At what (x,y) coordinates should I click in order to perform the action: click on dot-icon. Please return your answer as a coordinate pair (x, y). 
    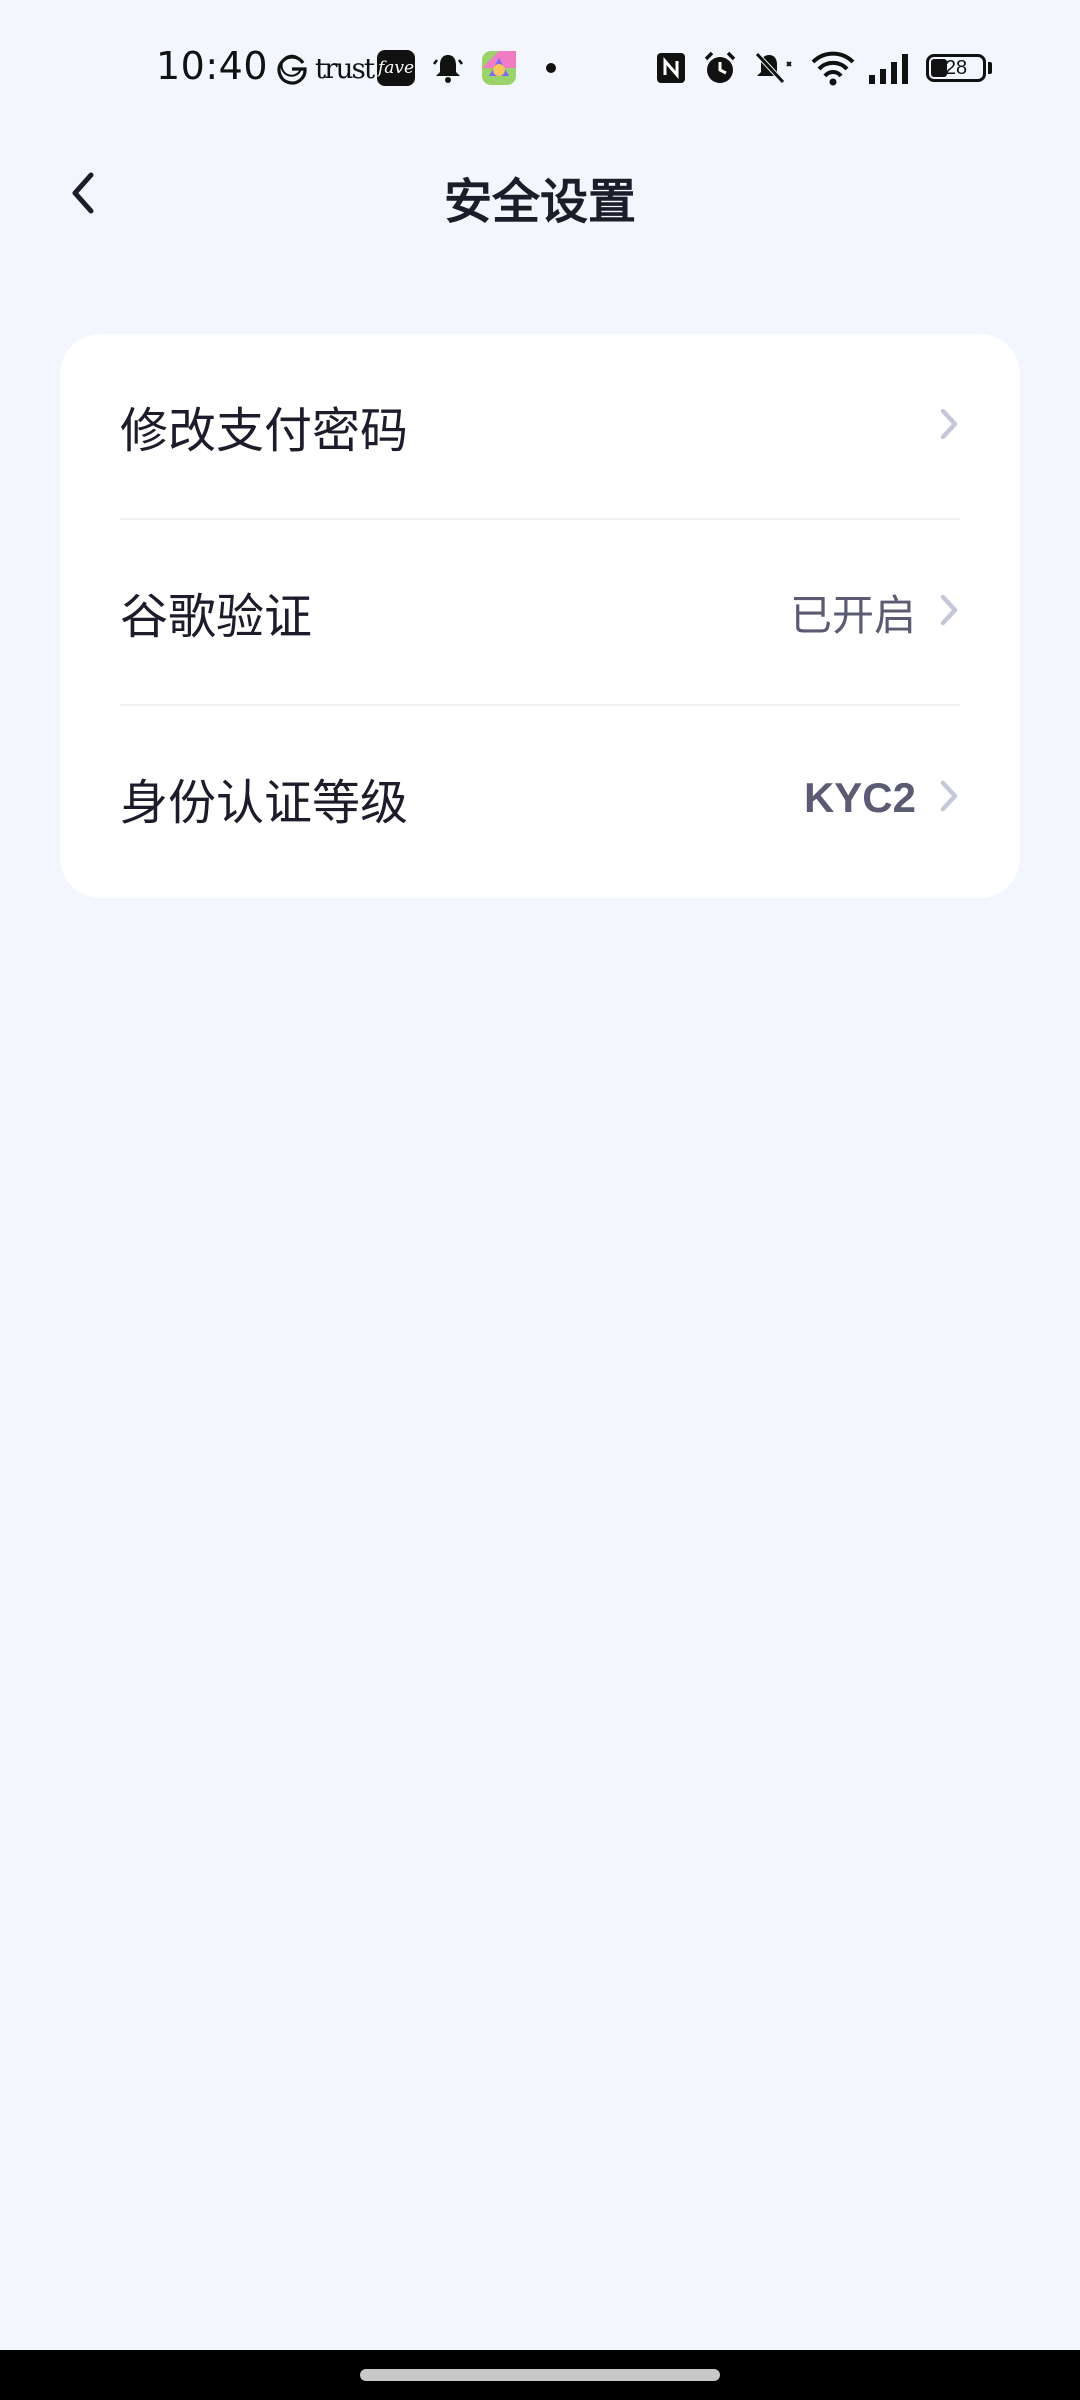
    Looking at the image, I should click on (551, 68).